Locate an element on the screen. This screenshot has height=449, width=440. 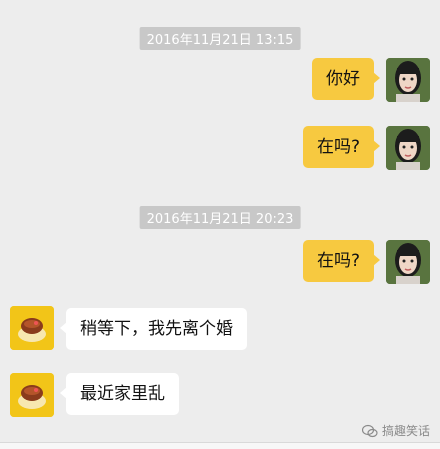
input-bar is located at coordinates (220, 445).